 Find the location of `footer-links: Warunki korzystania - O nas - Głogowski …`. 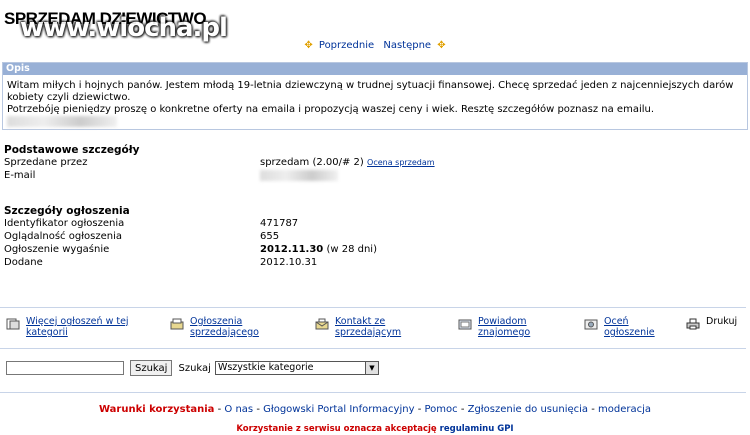

footer-links: Warunki korzystania - O nas - Głogowski … is located at coordinates (375, 409).